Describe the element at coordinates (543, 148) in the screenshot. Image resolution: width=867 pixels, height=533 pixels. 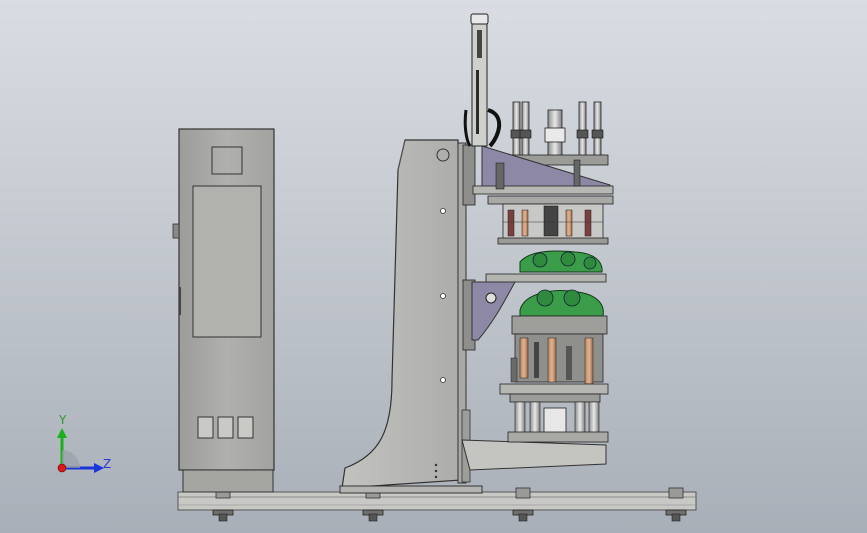
I see `top-cylinder-assembly` at that location.